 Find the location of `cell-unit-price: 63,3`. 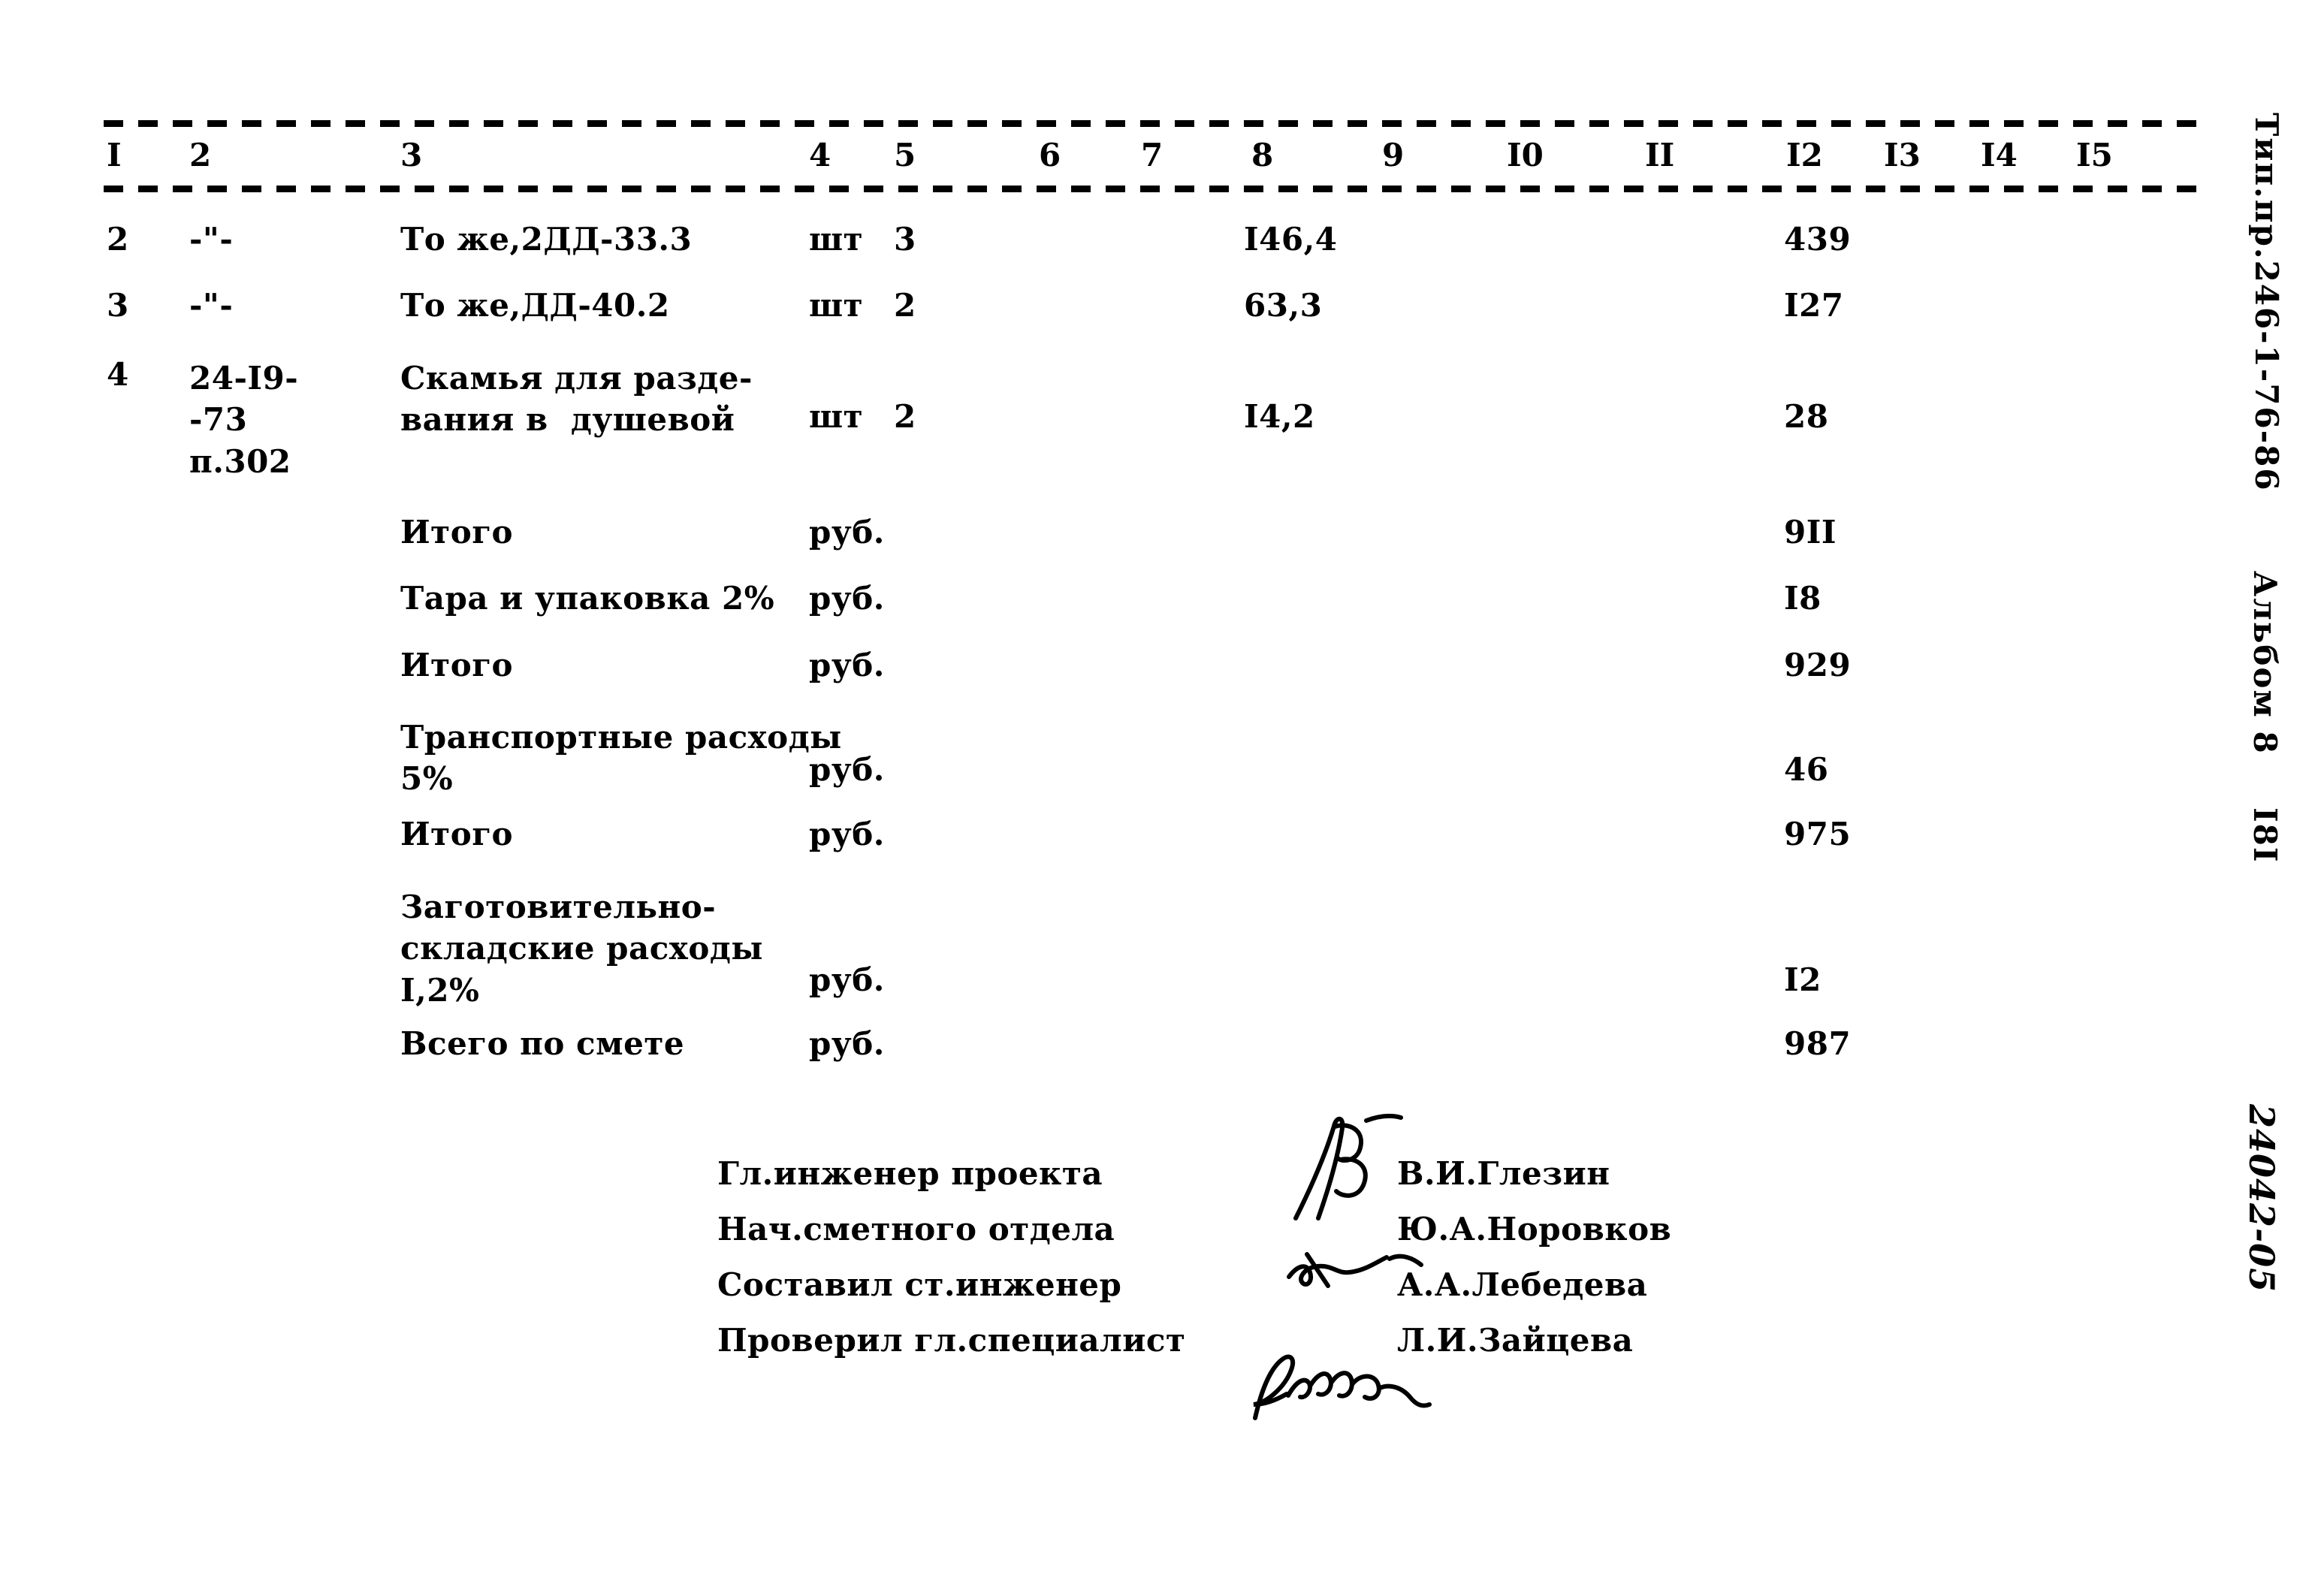

cell-unit-price: 63,3 is located at coordinates (1283, 305).